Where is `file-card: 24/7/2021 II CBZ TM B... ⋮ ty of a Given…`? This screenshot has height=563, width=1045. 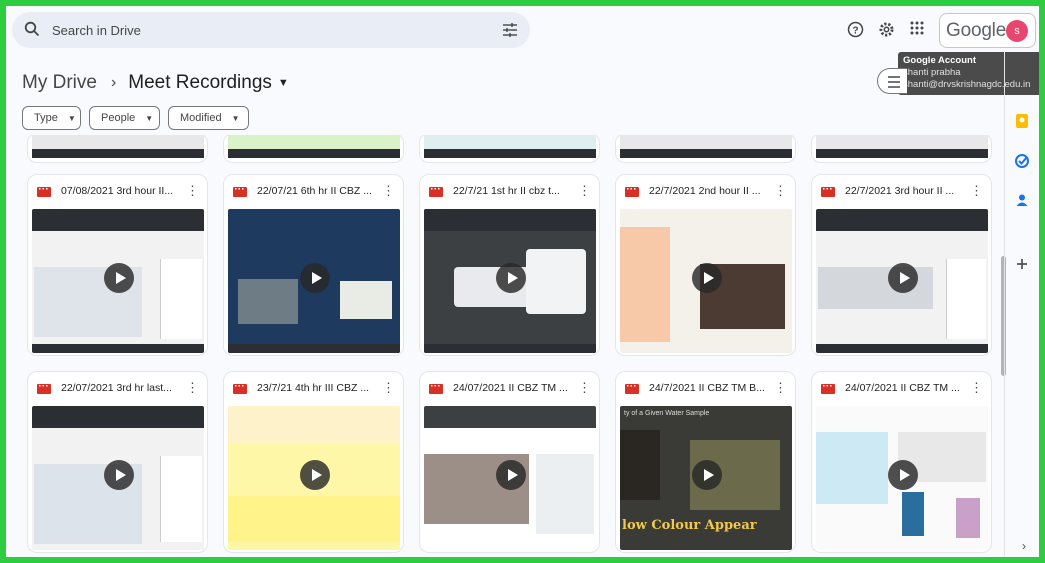 file-card: 24/7/2021 II CBZ TM B... ⋮ ty of a Given… is located at coordinates (705, 462).